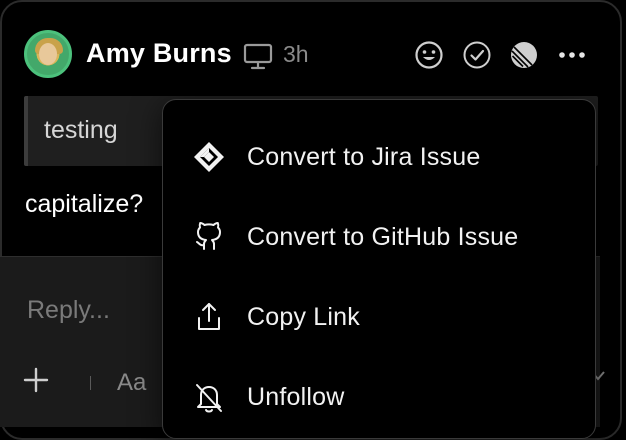 Image resolution: width=626 pixels, height=440 pixels. What do you see at coordinates (296, 397) in the screenshot?
I see `menu-item-label: Unfollow` at bounding box center [296, 397].